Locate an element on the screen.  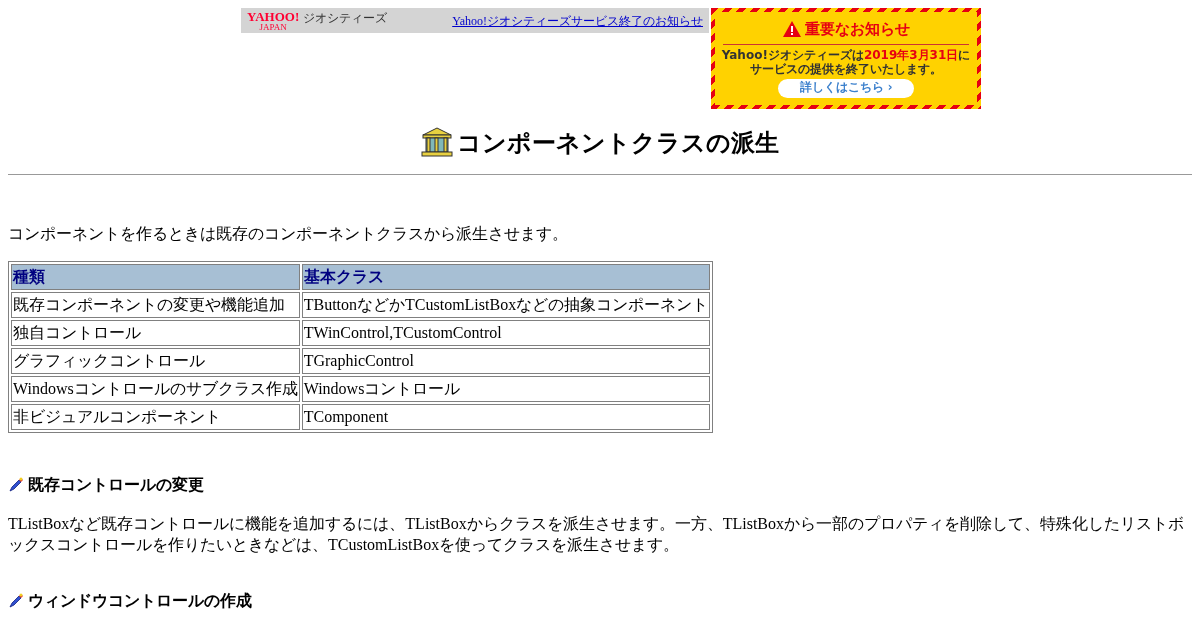
table-cell: TGraphicControl is located at coordinates (506, 361).